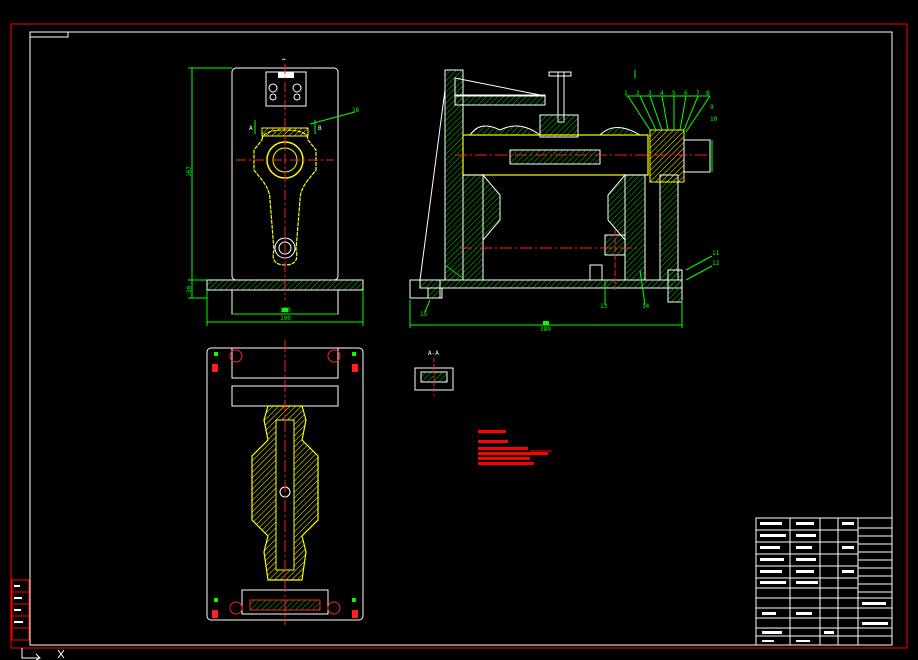 The height and width of the screenshot is (660, 918). What do you see at coordinates (714, 119) in the screenshot?
I see `balloon: 10` at bounding box center [714, 119].